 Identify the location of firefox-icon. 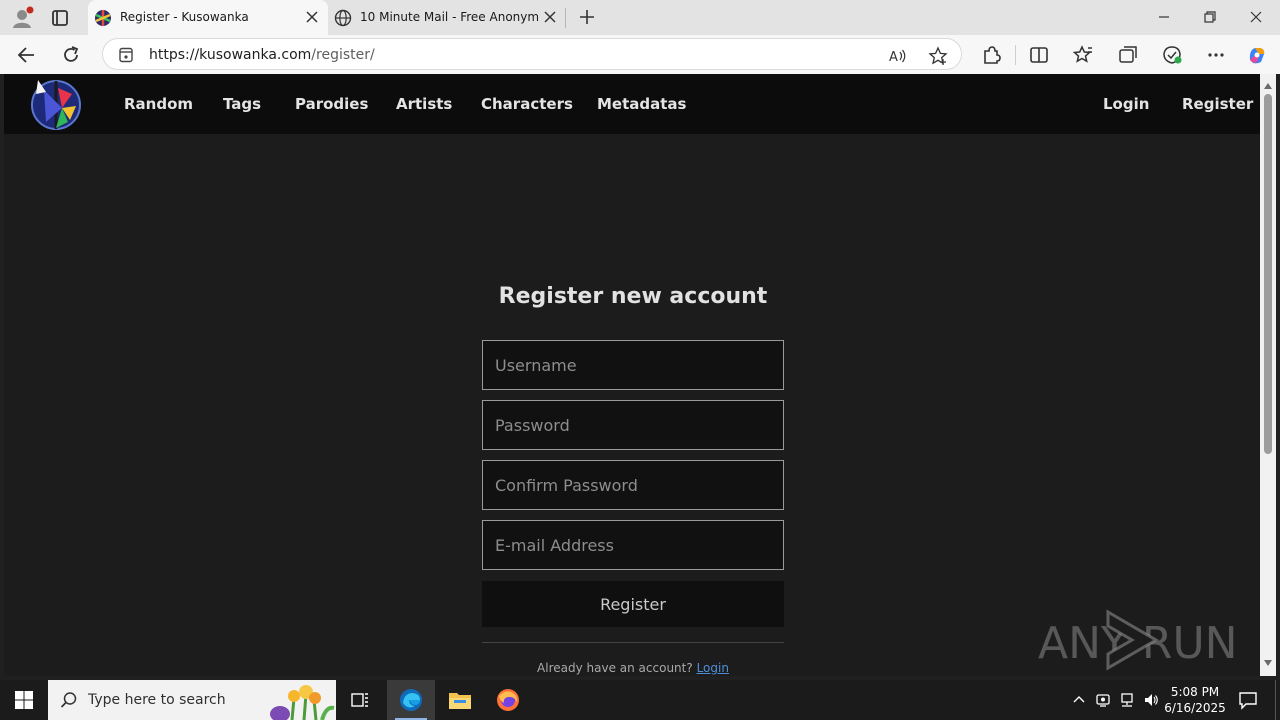
(508, 700).